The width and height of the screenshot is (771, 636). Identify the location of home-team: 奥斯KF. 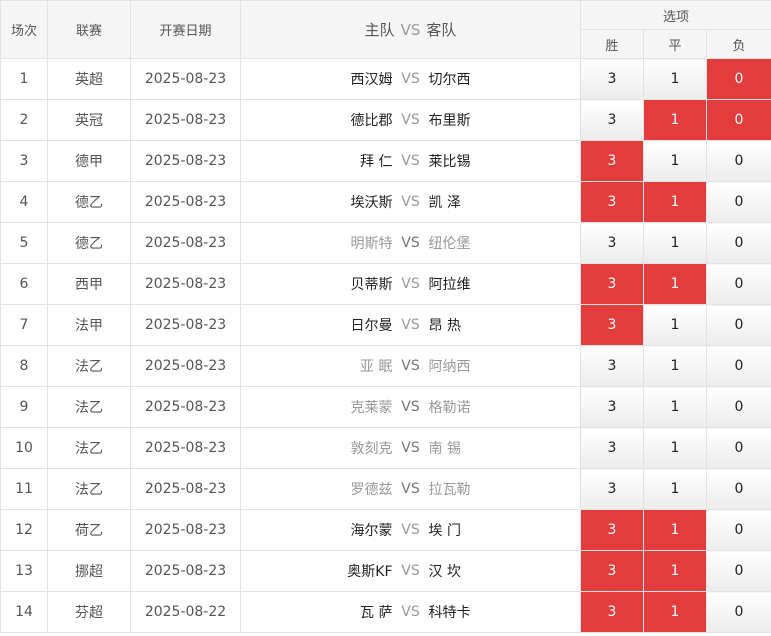
(370, 572).